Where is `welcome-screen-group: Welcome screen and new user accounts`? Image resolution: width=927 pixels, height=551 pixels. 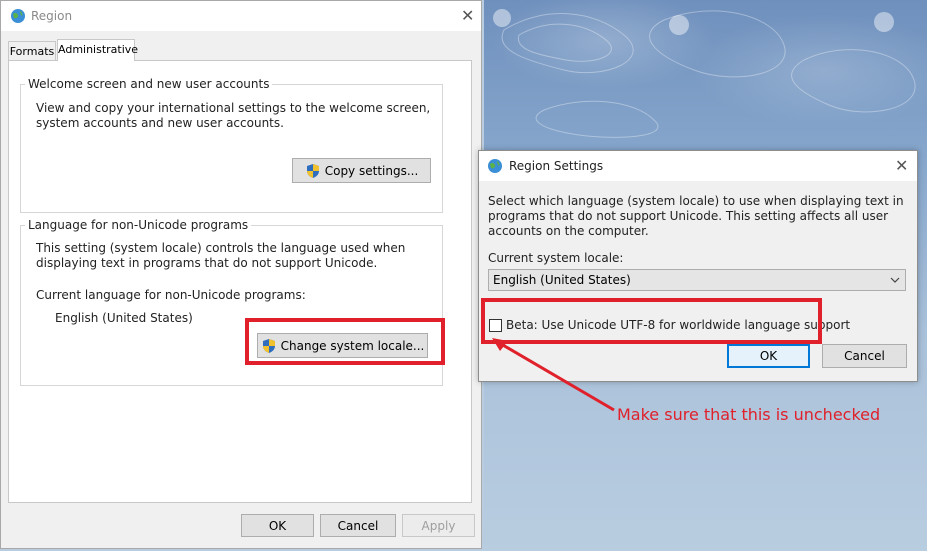 welcome-screen-group: Welcome screen and new user accounts is located at coordinates (231, 145).